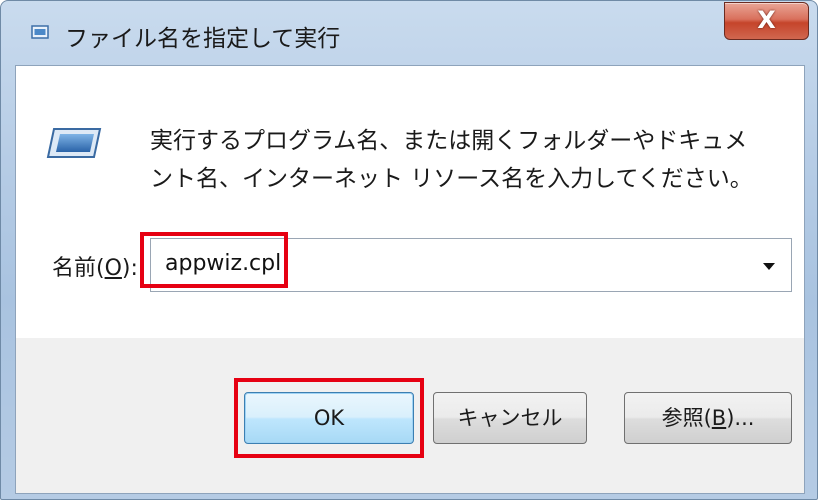 The height and width of the screenshot is (502, 820). Describe the element at coordinates (329, 418) in the screenshot. I see `highlight-box-ok` at that location.